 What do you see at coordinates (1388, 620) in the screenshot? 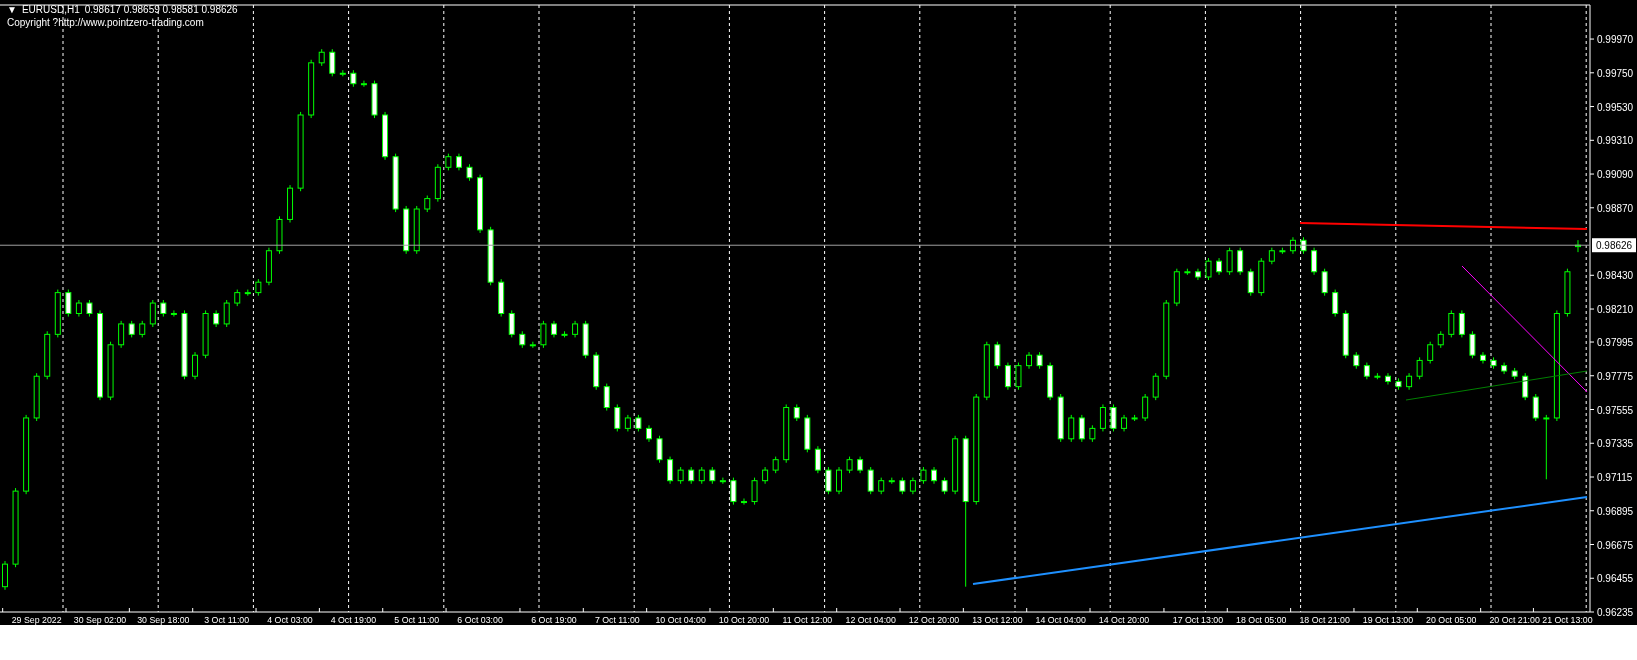
I see `axis-label: 19 Oct 13:00` at bounding box center [1388, 620].